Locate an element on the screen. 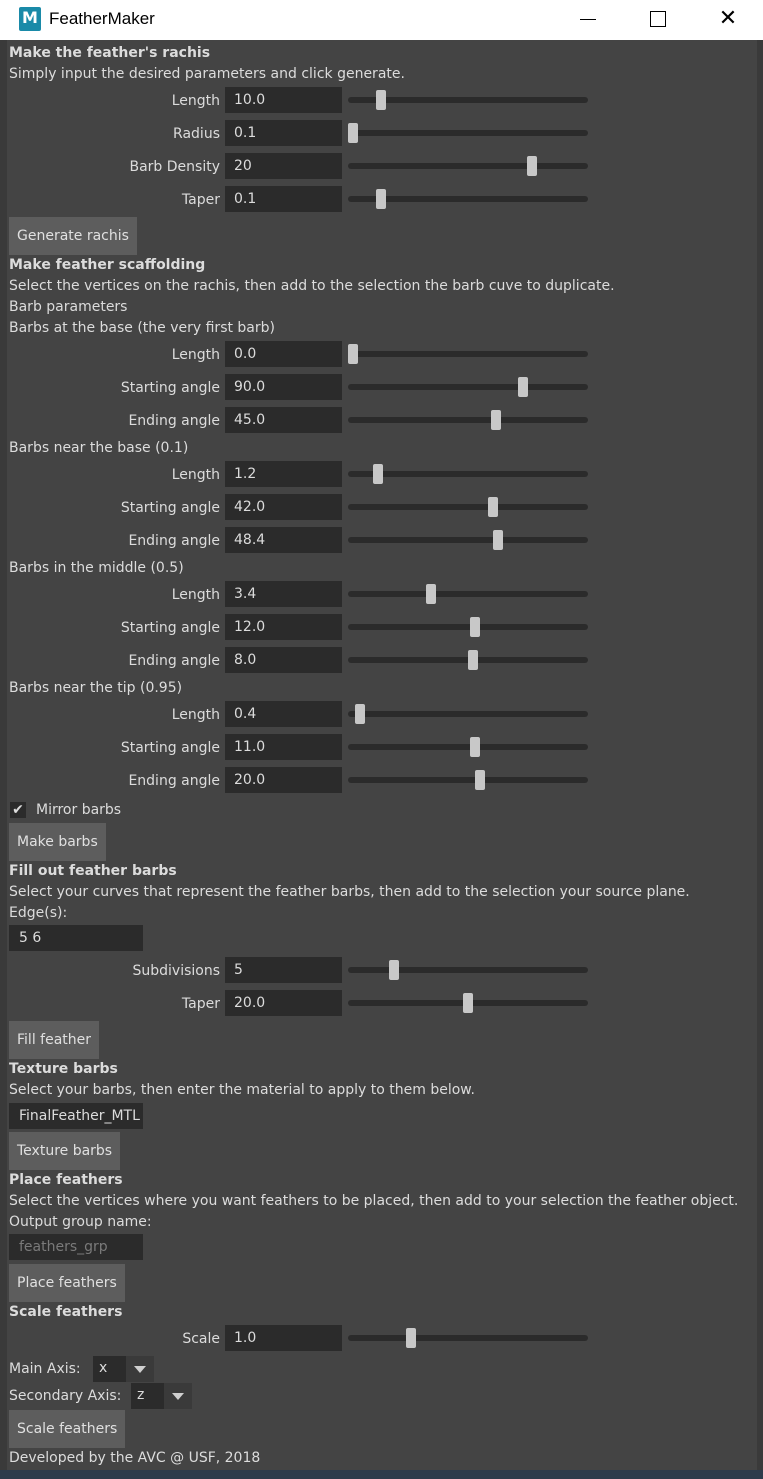 The width and height of the screenshot is (763, 1479). main-axis-dropdown: x is located at coordinates (123, 1369).